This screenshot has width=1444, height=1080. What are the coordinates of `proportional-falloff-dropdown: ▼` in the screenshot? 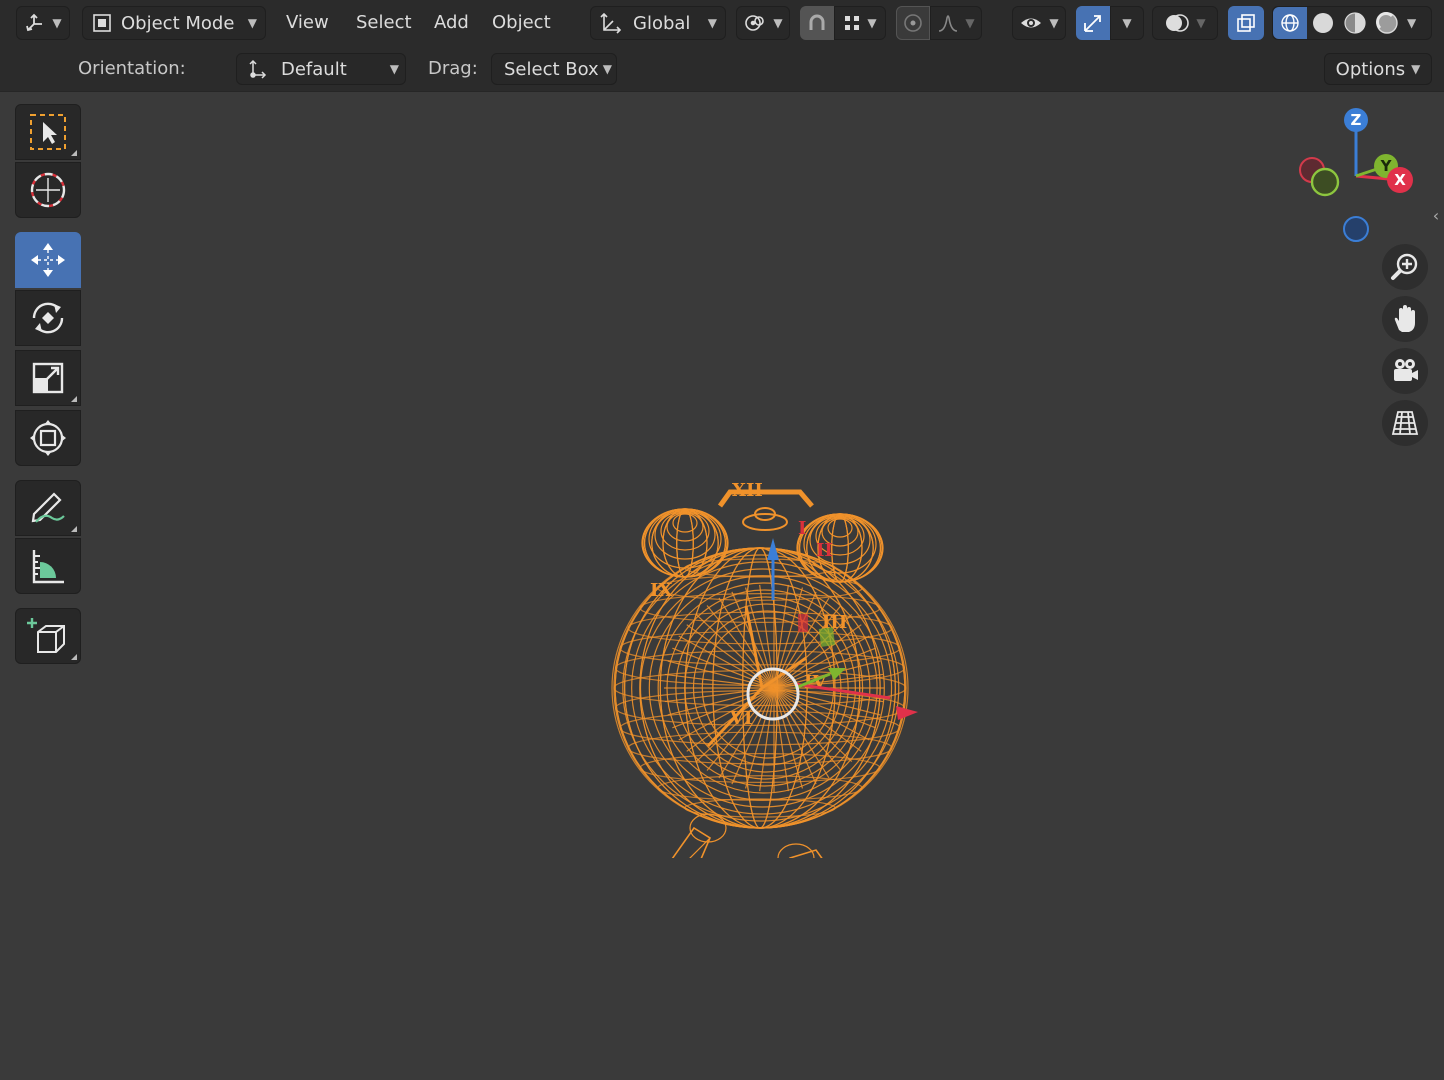 It's located at (956, 23).